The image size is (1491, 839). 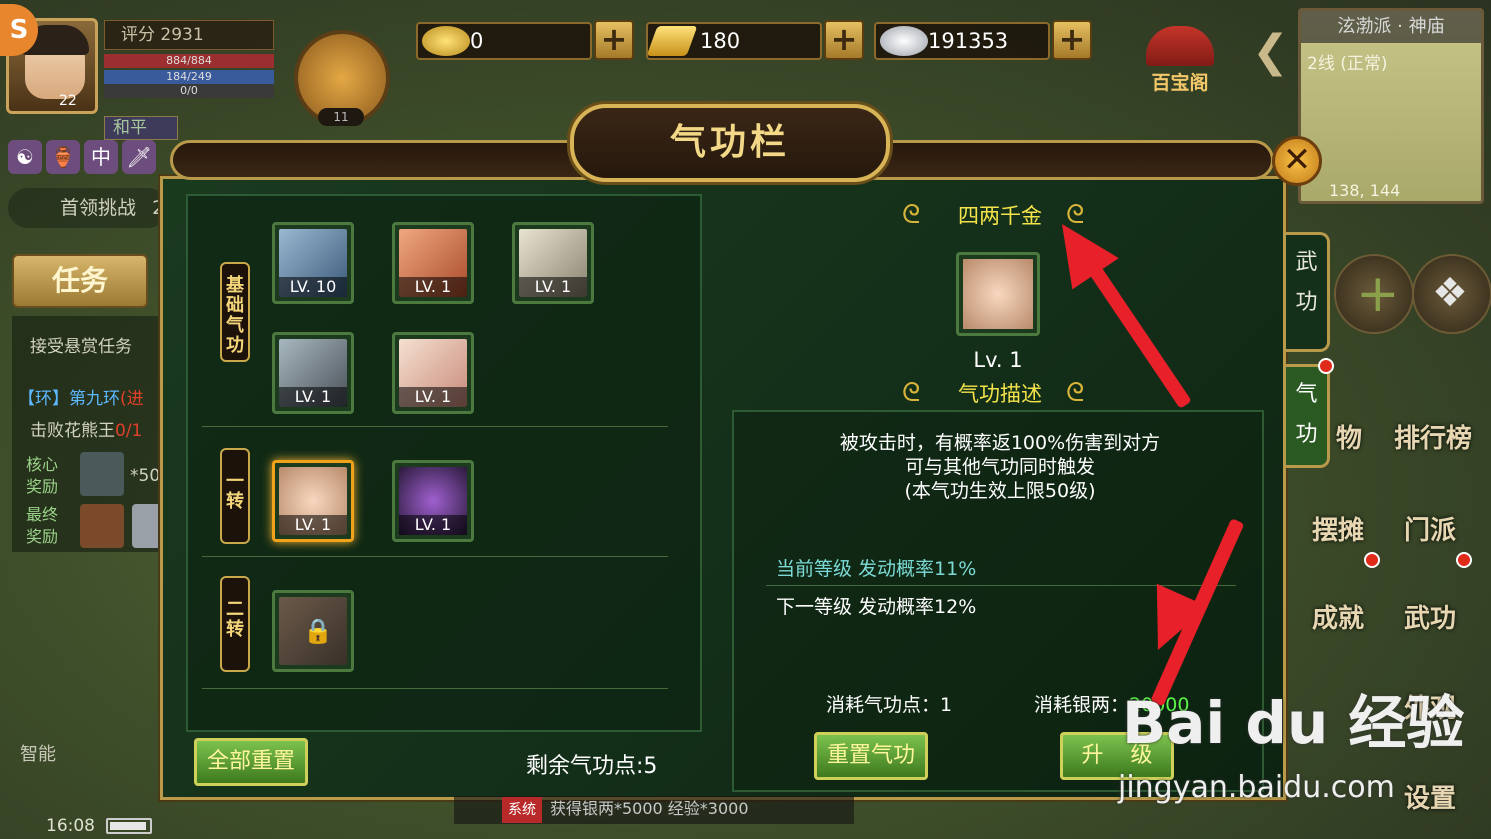 I want to click on ranking-button: 排行榜, so click(x=1433, y=436).